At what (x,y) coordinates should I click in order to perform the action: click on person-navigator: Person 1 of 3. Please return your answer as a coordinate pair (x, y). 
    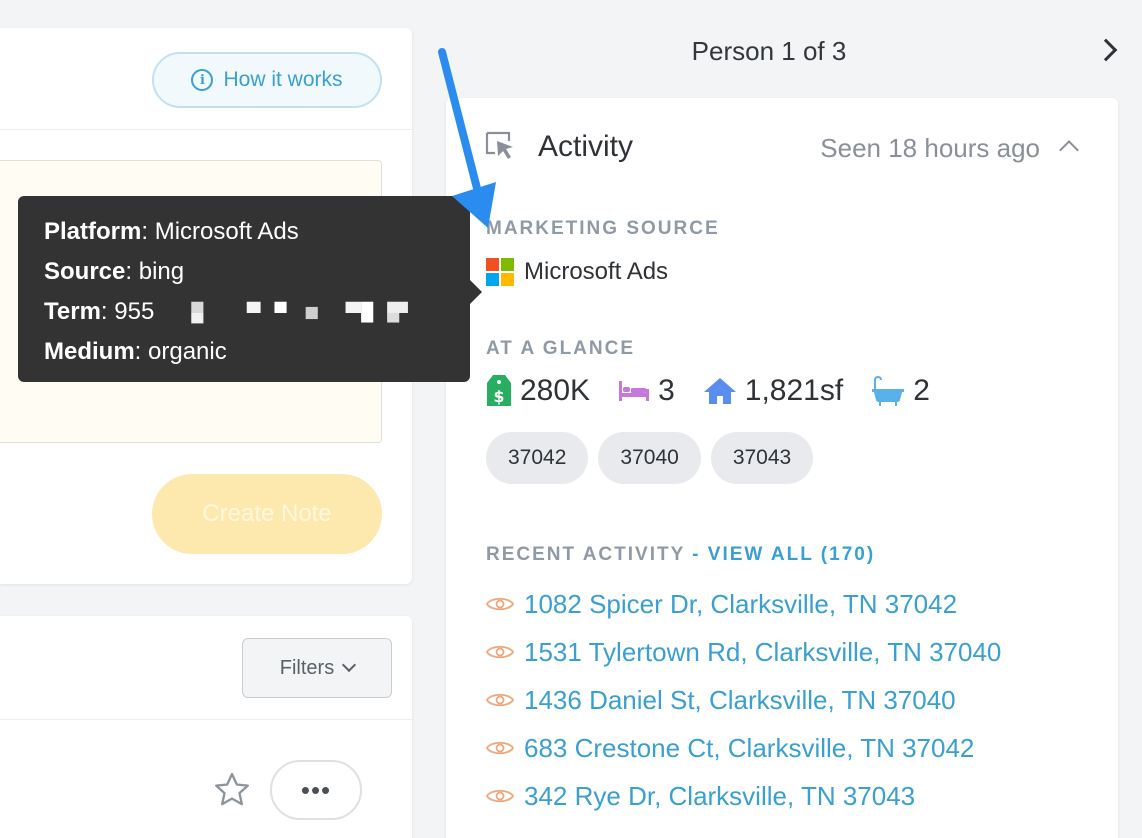
    Looking at the image, I should click on (782, 53).